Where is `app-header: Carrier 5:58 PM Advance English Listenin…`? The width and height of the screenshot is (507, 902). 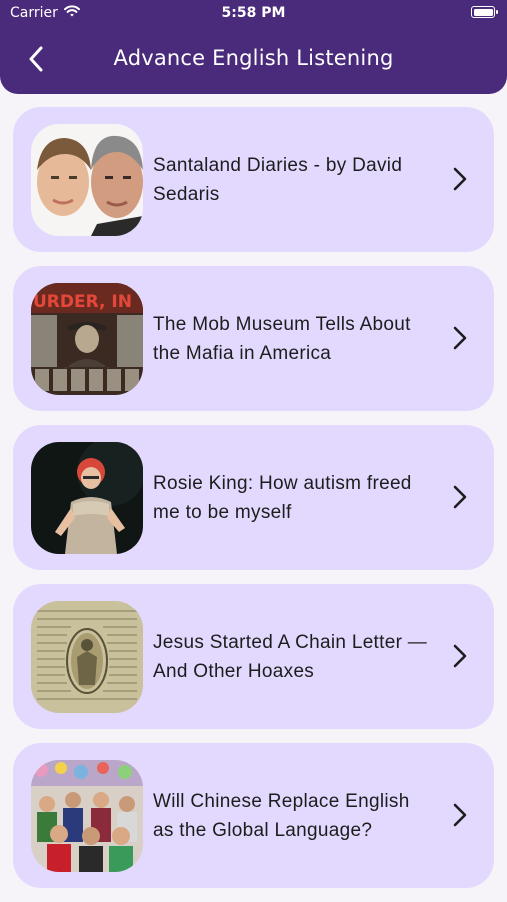
app-header: Carrier 5:58 PM Advance English Listenin… is located at coordinates (253, 47).